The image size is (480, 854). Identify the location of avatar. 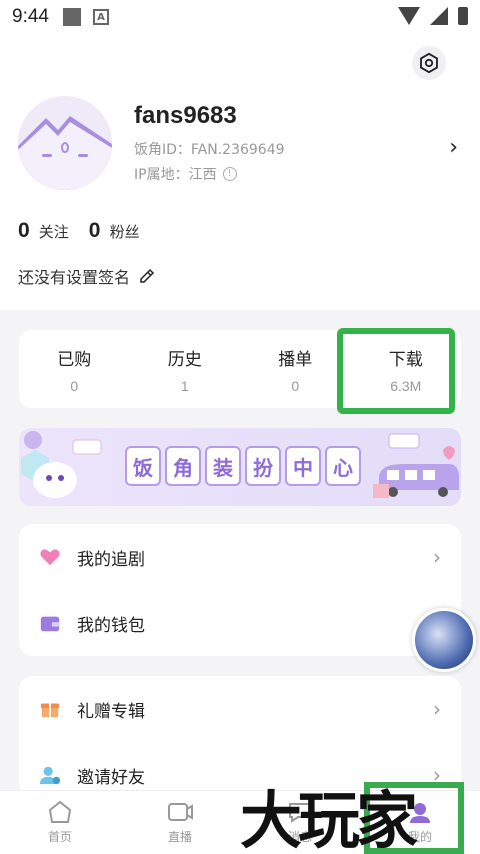
(65, 143).